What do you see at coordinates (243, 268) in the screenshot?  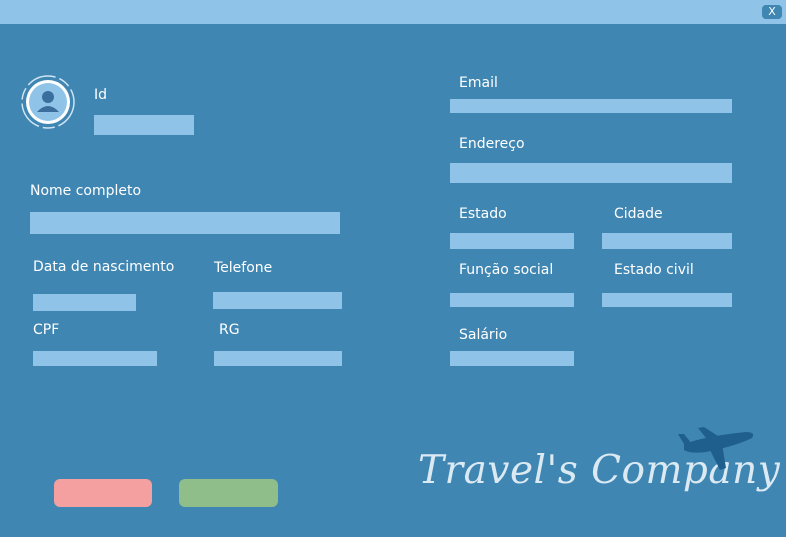 I see `telefone-label: Telefone` at bounding box center [243, 268].